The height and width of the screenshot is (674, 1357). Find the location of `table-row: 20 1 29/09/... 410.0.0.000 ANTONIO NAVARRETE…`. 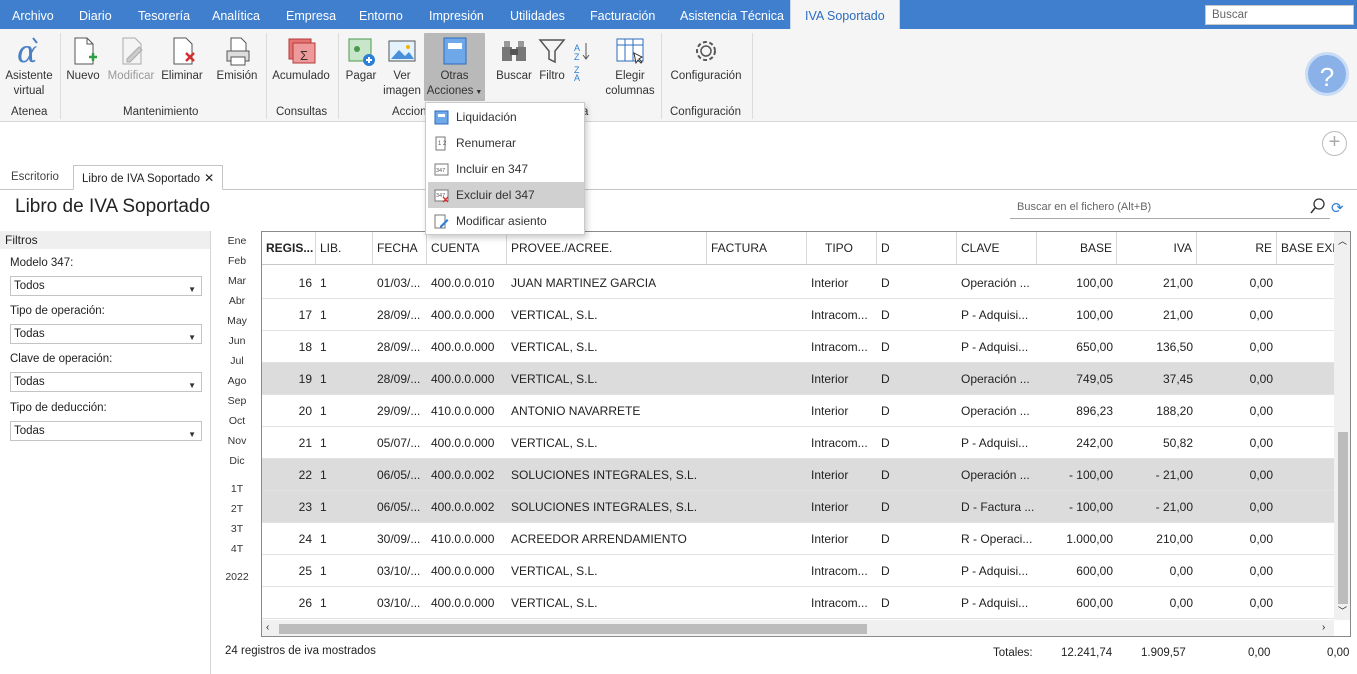

table-row: 20 1 29/09/... 410.0.0.000 ANTONIO NAVARRETE… is located at coordinates (798, 411).